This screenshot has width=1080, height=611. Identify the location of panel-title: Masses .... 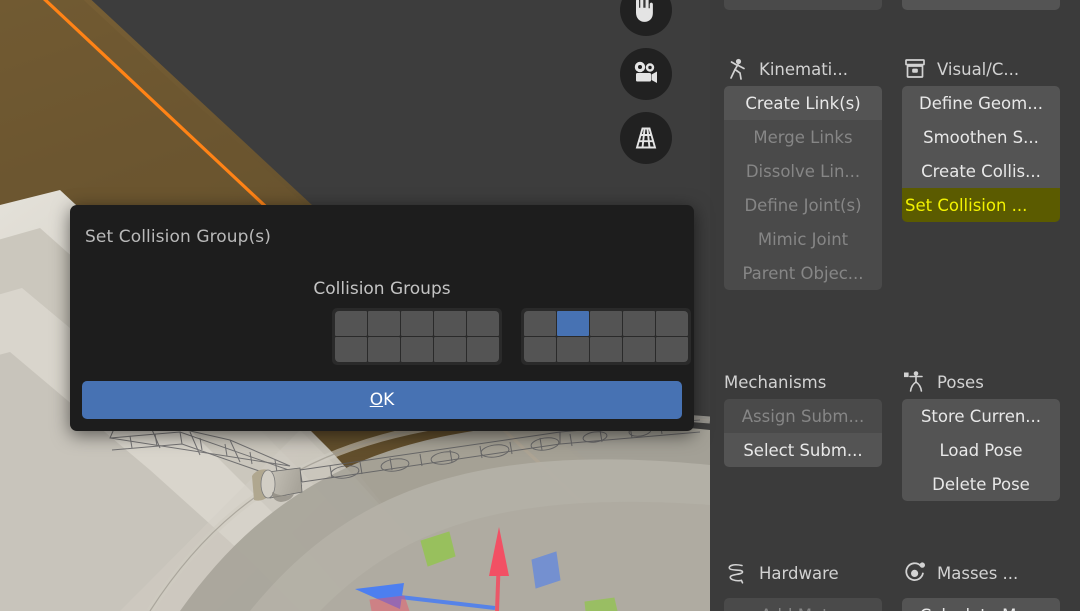
(978, 573).